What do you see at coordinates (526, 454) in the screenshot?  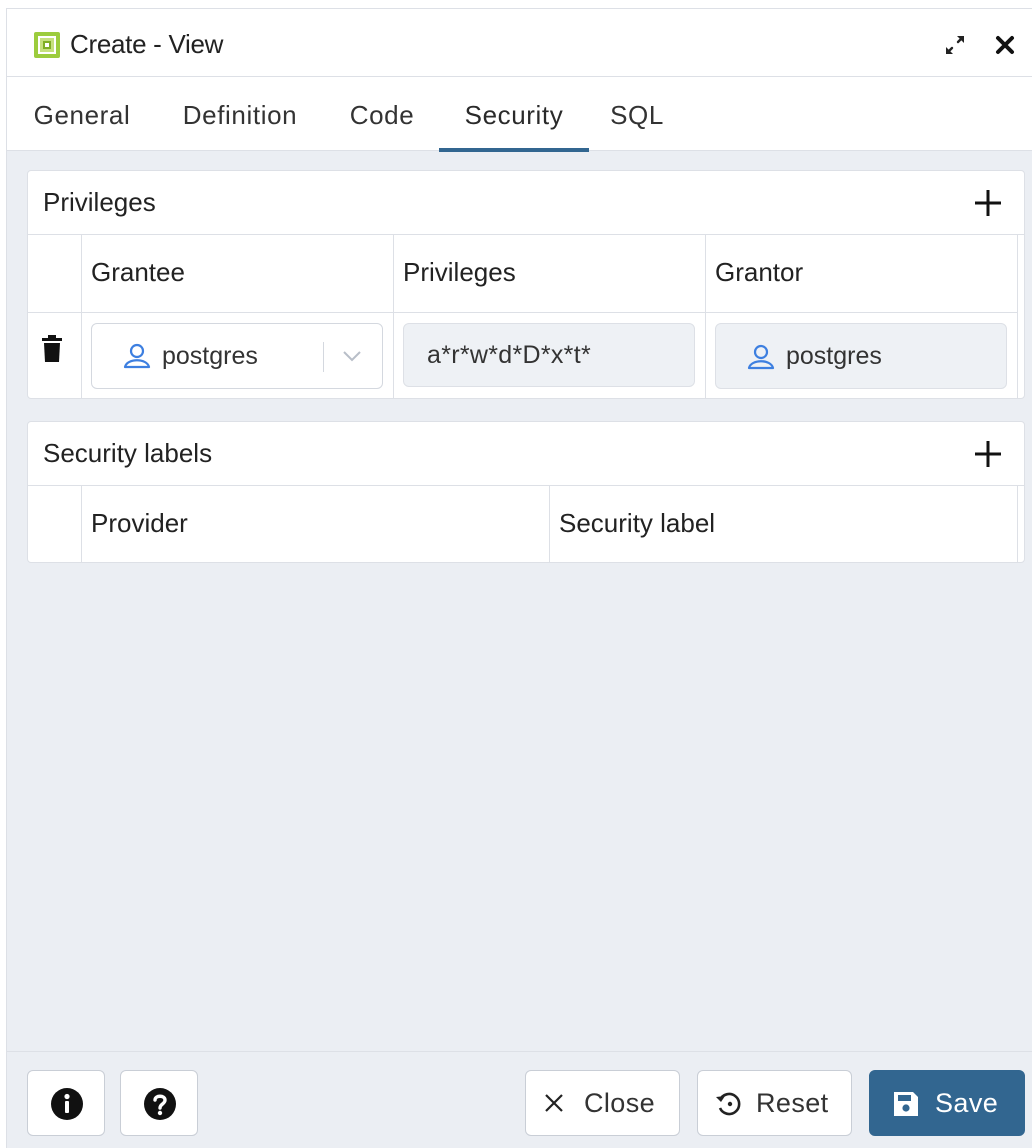 I see `security-labels-header: Security labels` at bounding box center [526, 454].